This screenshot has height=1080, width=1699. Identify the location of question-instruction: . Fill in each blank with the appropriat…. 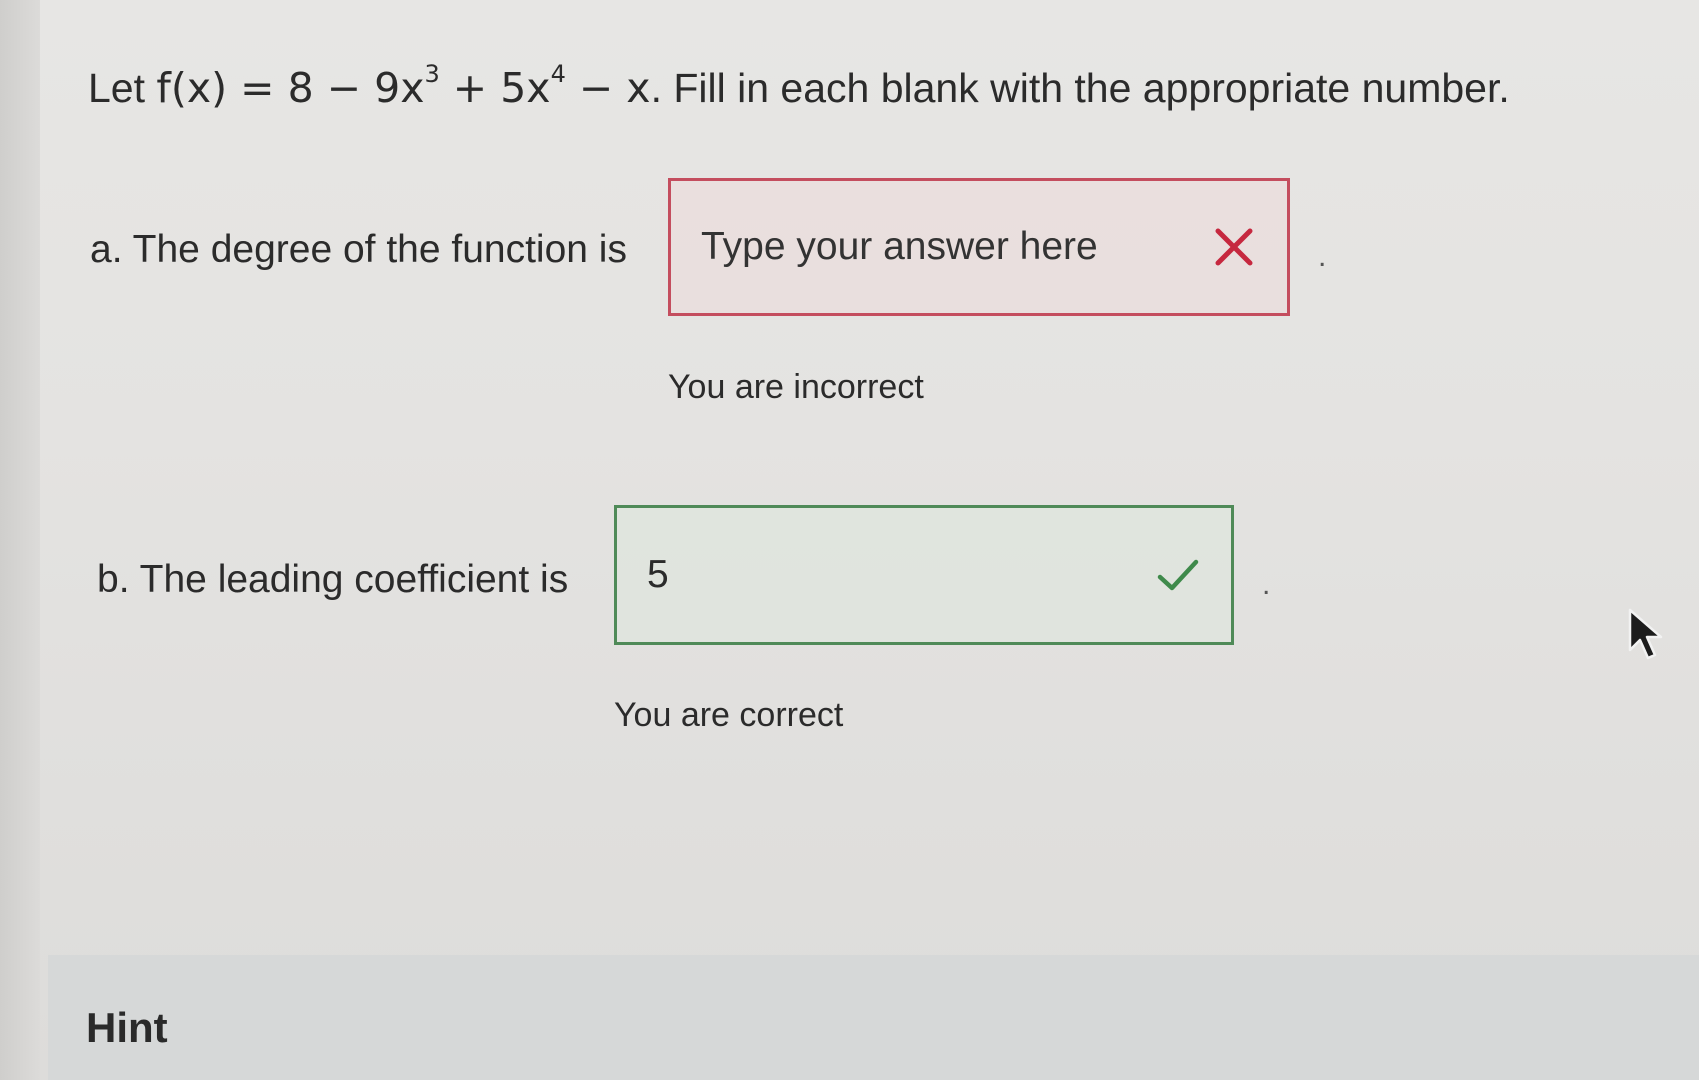
(1080, 88).